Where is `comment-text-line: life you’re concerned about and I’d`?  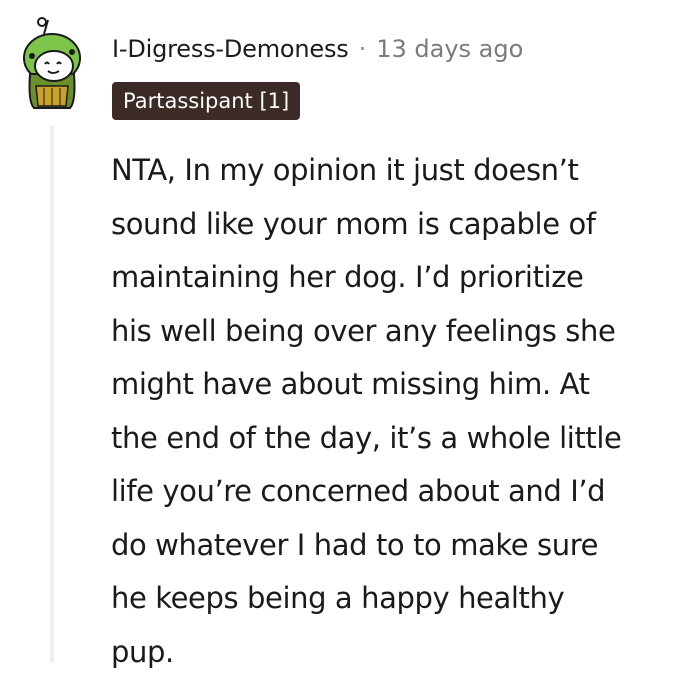 comment-text-line: life you’re concerned about and I’d is located at coordinates (402, 492).